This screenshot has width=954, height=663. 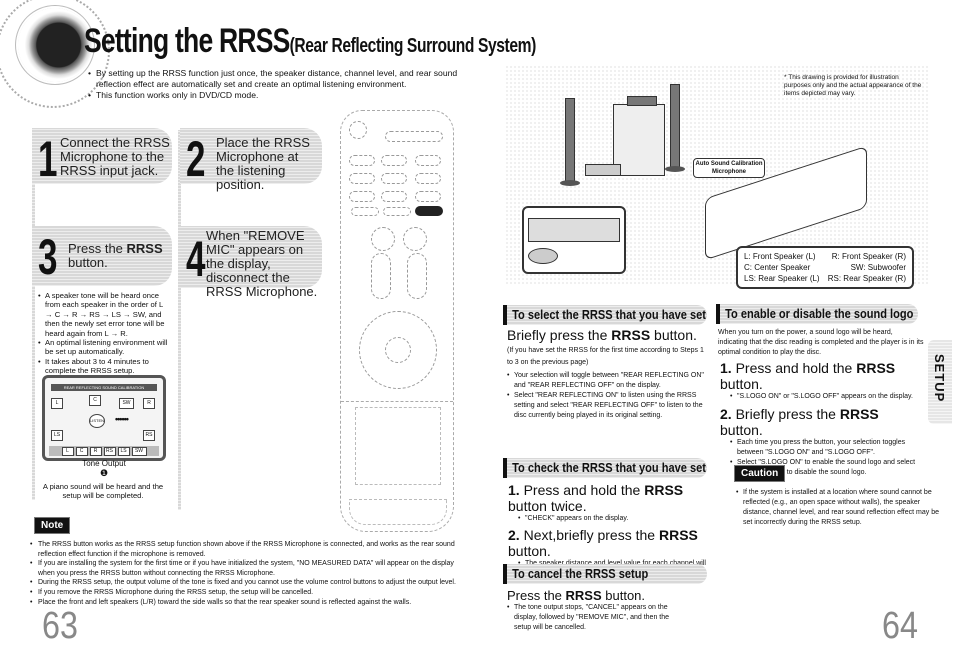 I want to click on power-button-icon, so click(x=358, y=130).